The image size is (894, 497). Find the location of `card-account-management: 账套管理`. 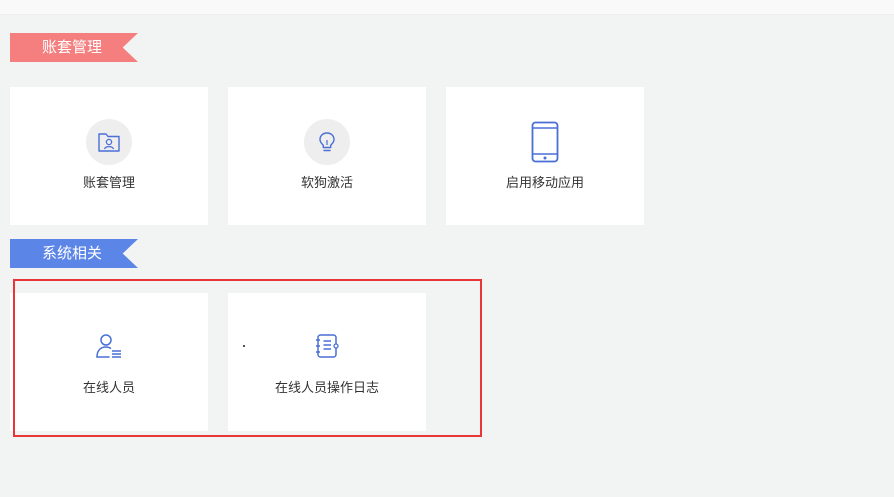

card-account-management: 账套管理 is located at coordinates (109, 156).